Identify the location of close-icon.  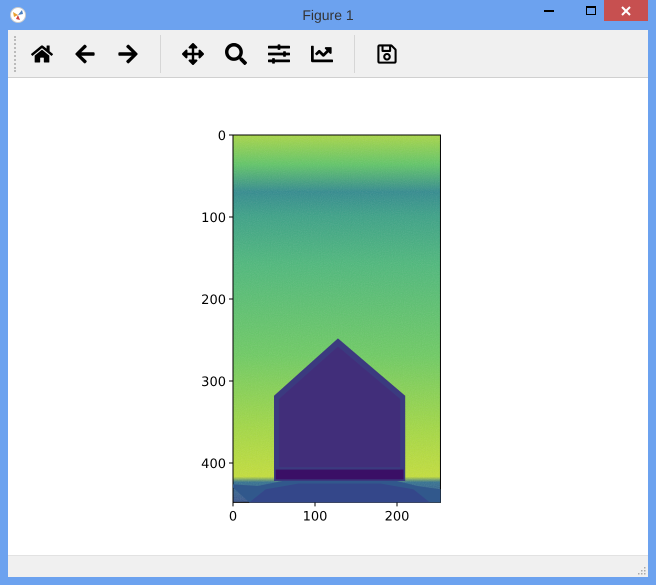
(626, 11).